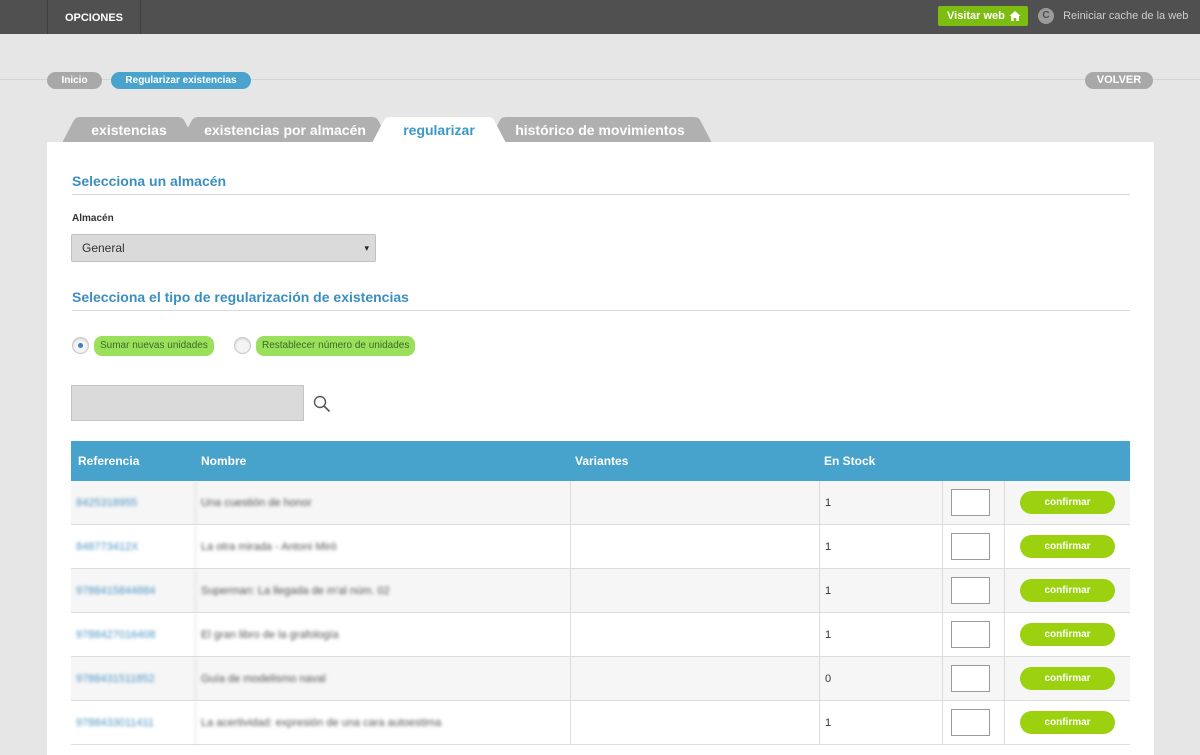 This screenshot has height=755, width=1200. I want to click on warehouse-field-label: Almacén, so click(93, 218).